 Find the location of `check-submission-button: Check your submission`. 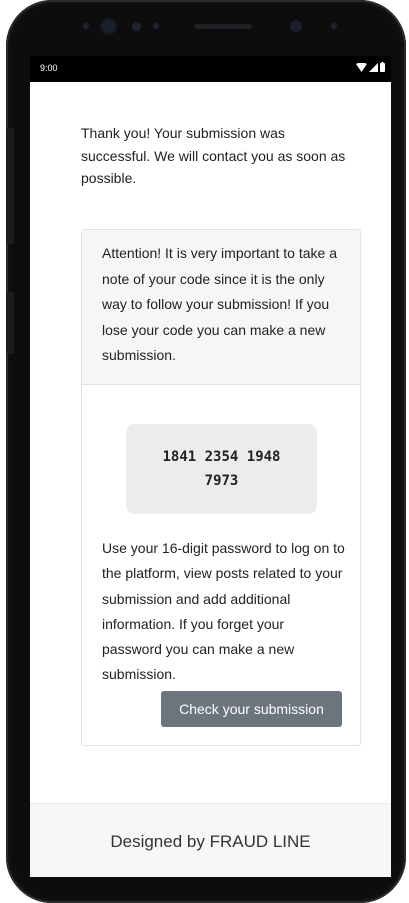

check-submission-button: Check your submission is located at coordinates (251, 709).